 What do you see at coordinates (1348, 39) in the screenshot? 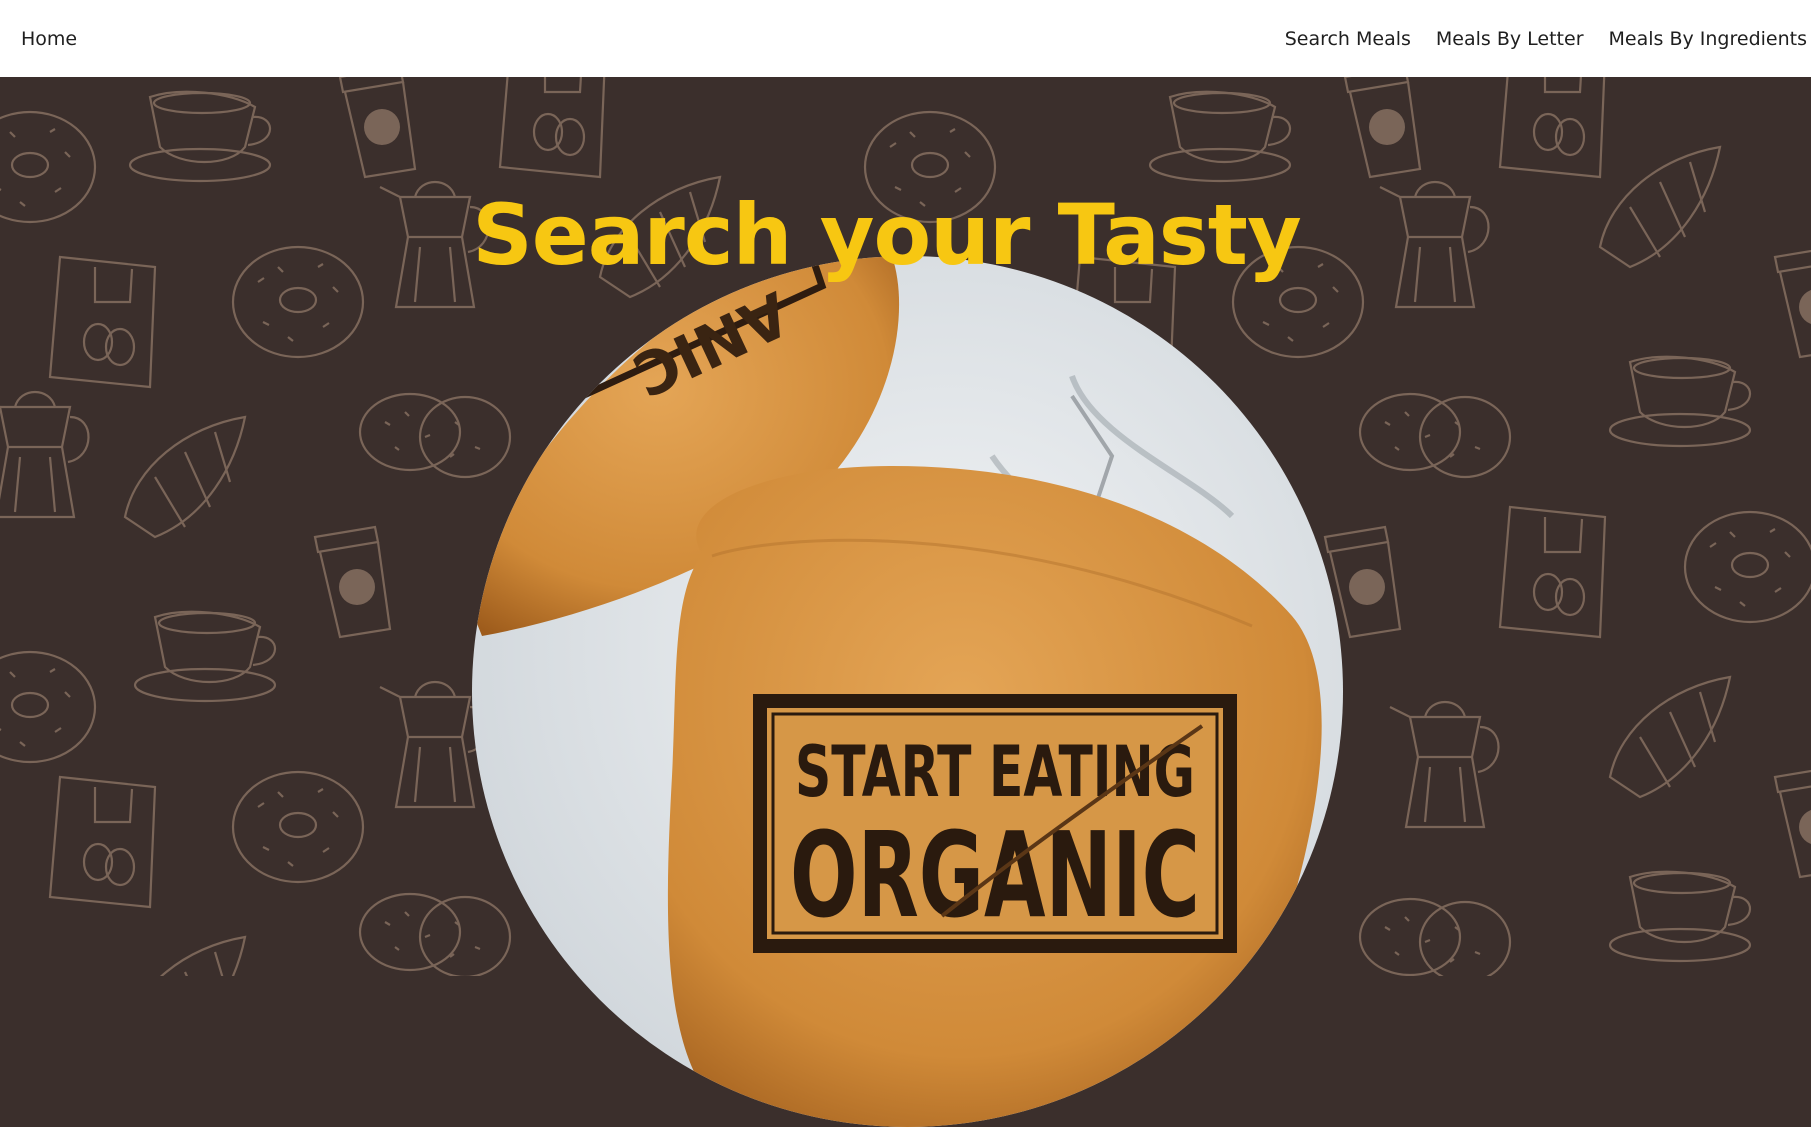
I see `nav-search-meals-link: Search Meals` at bounding box center [1348, 39].